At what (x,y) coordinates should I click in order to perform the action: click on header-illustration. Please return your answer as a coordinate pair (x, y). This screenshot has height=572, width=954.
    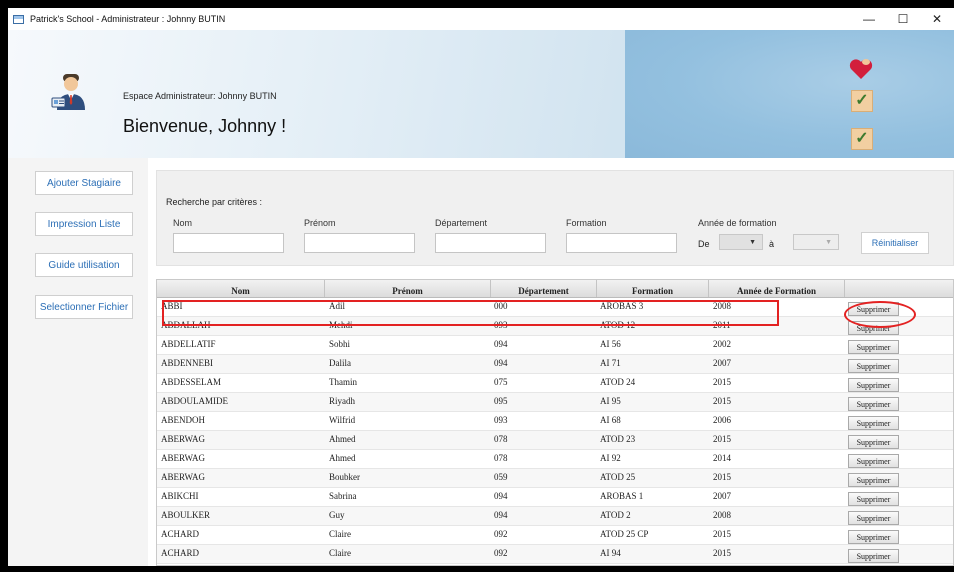
    Looking at the image, I should click on (789, 94).